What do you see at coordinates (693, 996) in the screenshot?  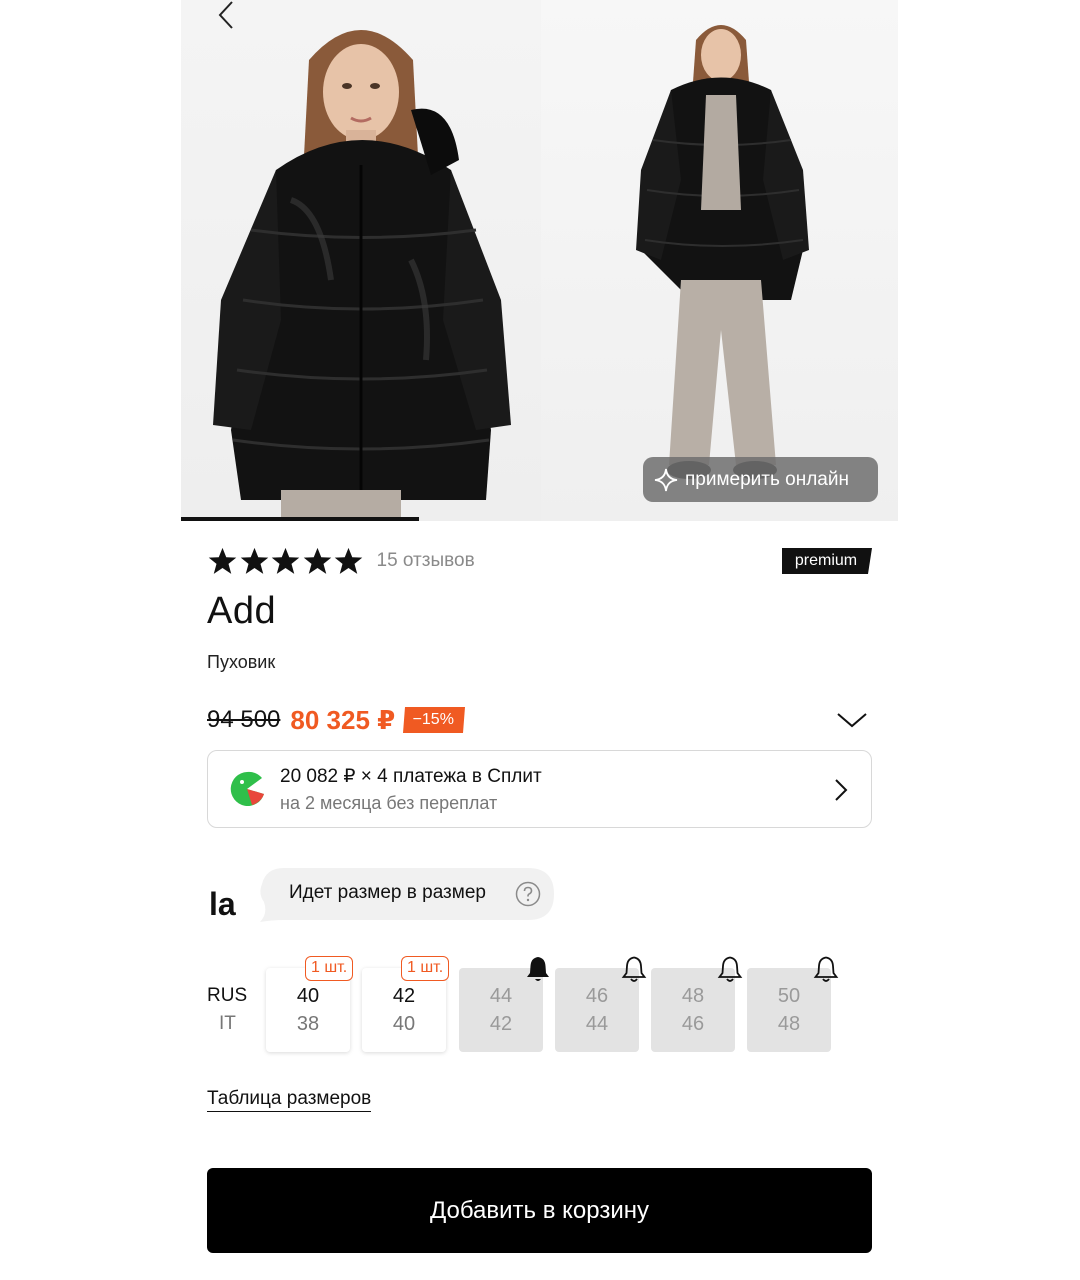 I see `size-rus: 48` at bounding box center [693, 996].